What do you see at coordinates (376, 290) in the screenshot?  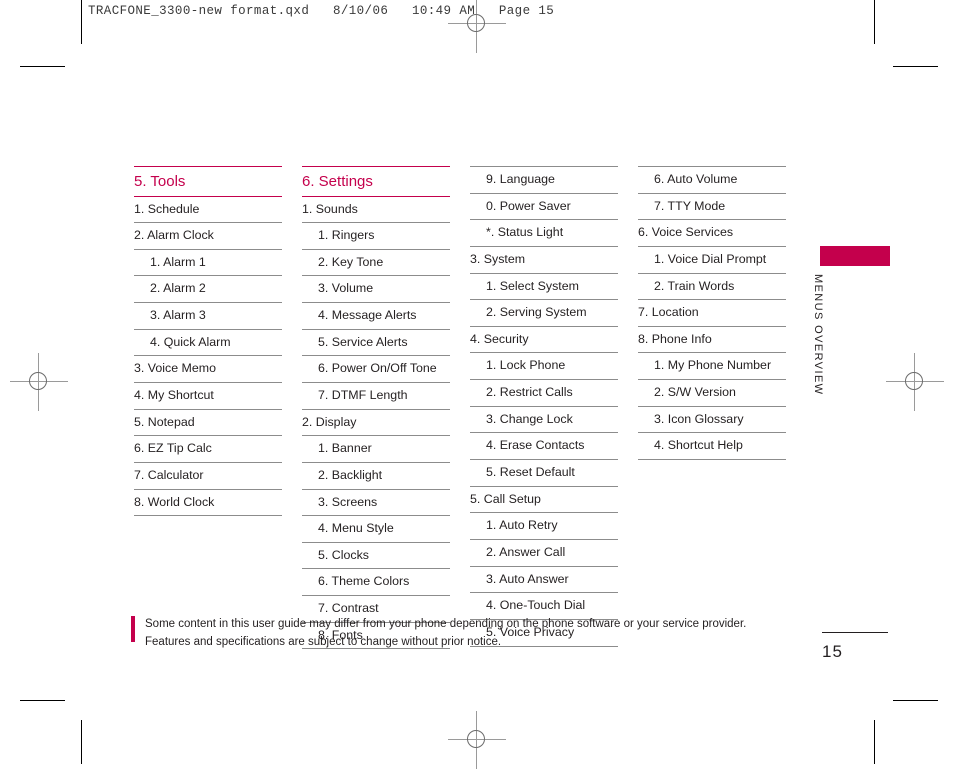 I see `menu-item: 3. Volume` at bounding box center [376, 290].